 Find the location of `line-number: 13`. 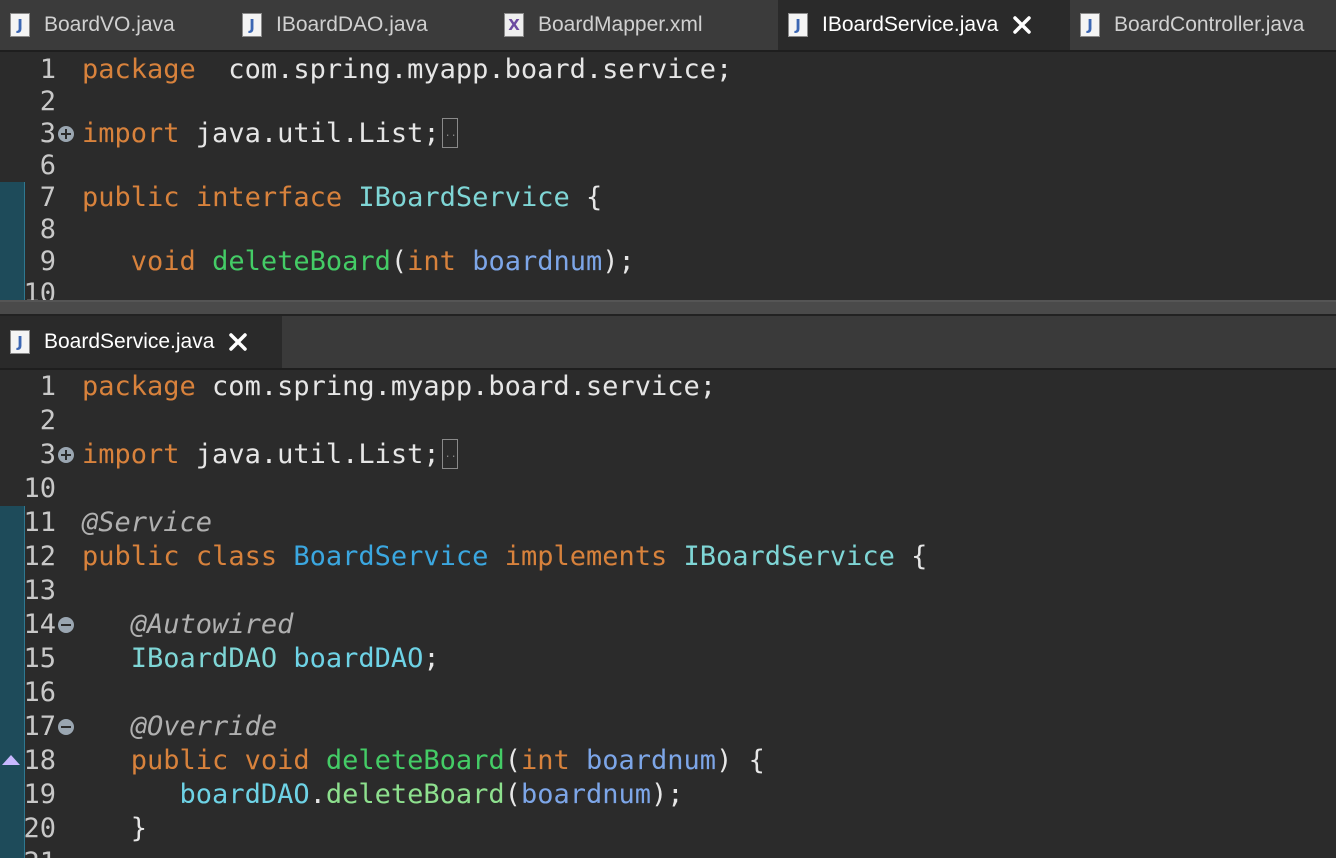

line-number: 13 is located at coordinates (39, 590).